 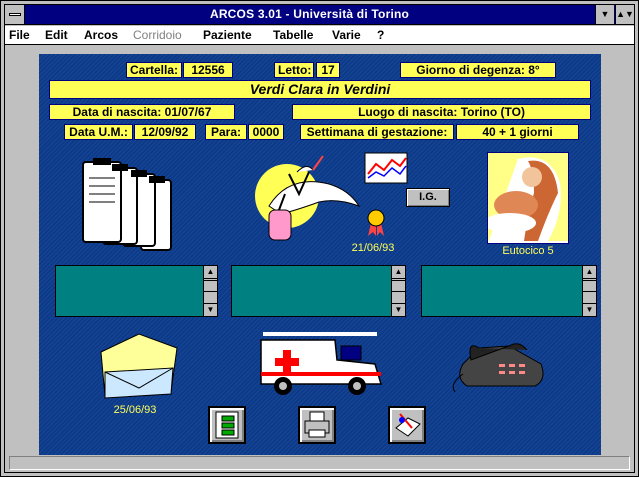 What do you see at coordinates (376, 222) in the screenshot?
I see `ribbon-icon` at bounding box center [376, 222].